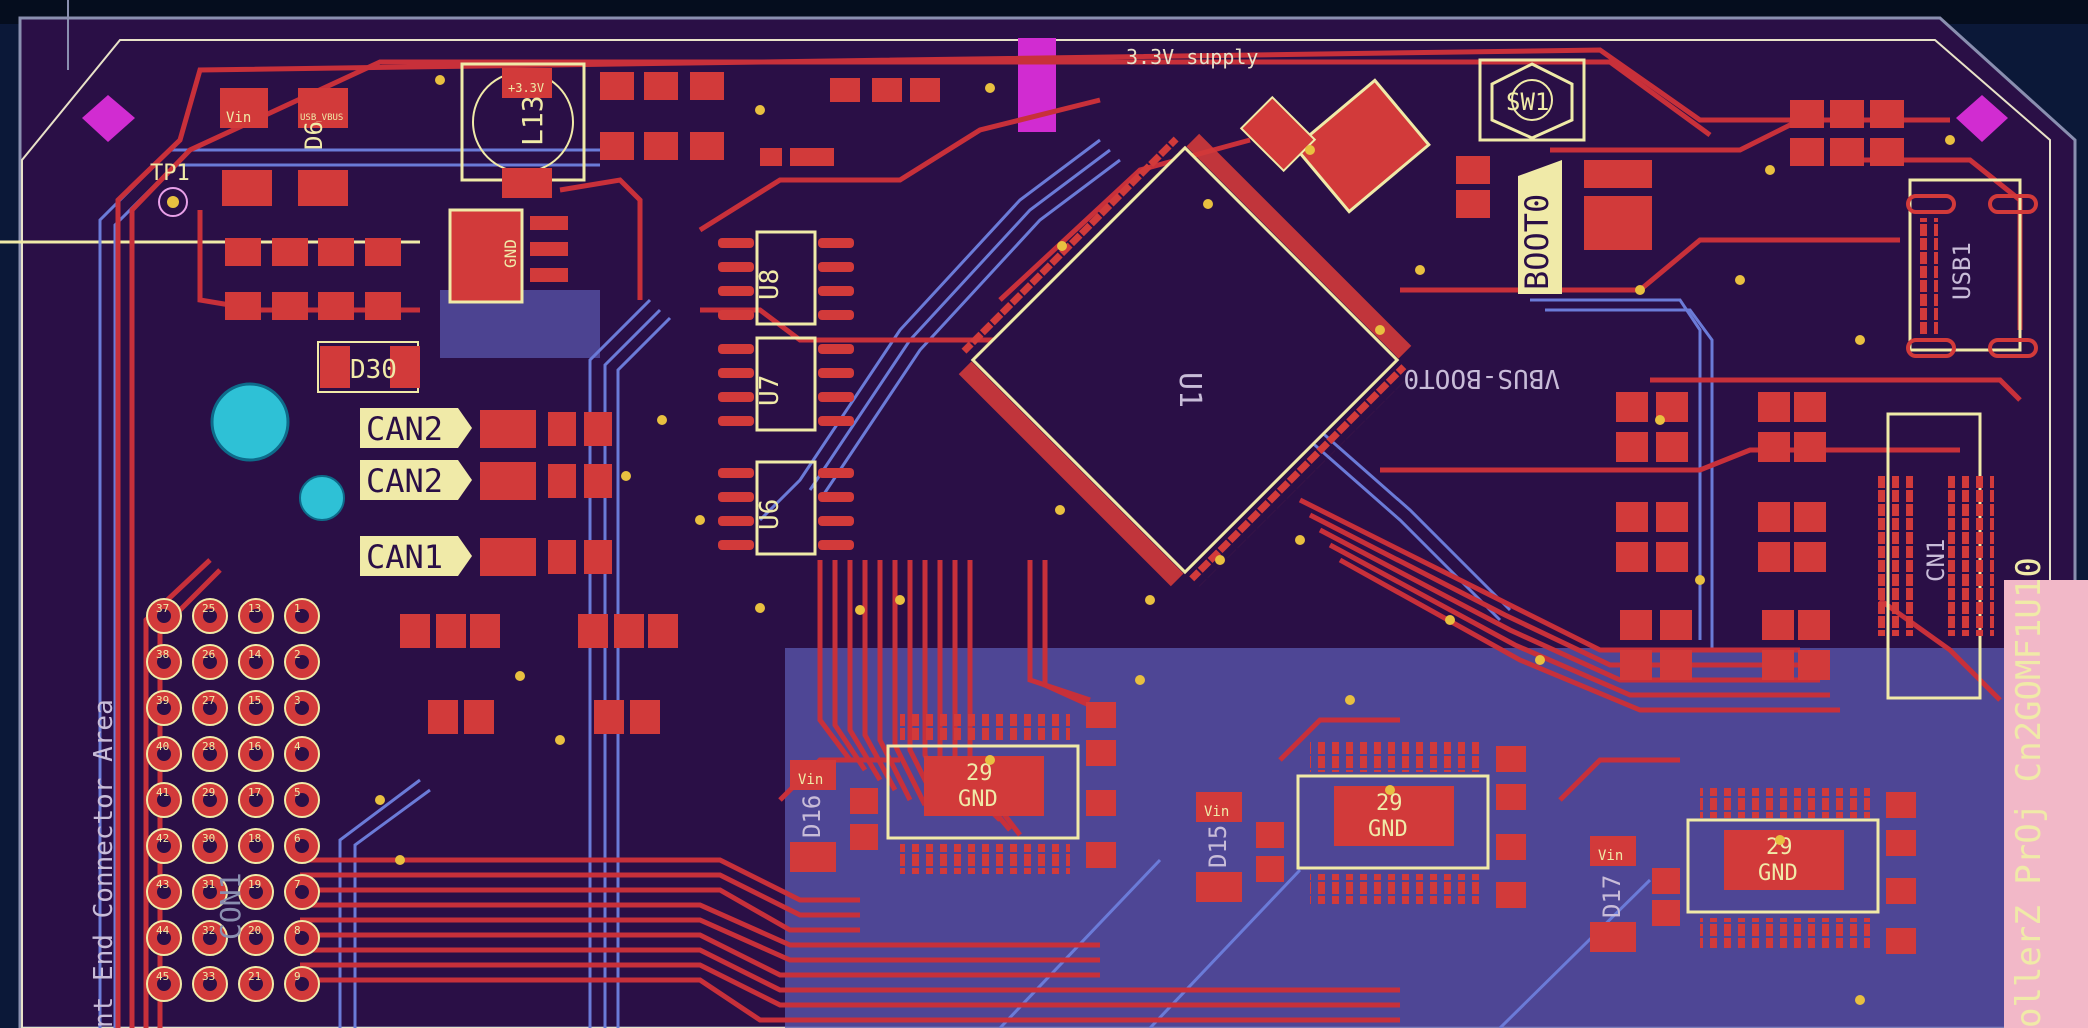 The width and height of the screenshot is (2088, 1028). What do you see at coordinates (297, 746) in the screenshot?
I see `header-pin-number: 4` at bounding box center [297, 746].